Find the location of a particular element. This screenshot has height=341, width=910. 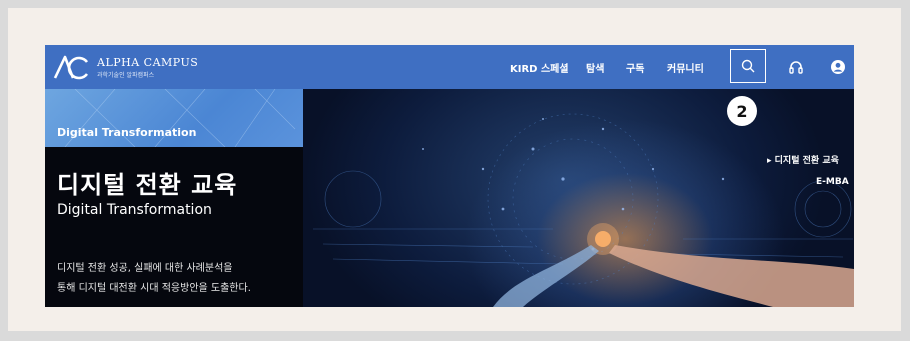

hero-description-line2: 통해 디지털 대전환 시대 적응방안을 도출한다. is located at coordinates (154, 288).